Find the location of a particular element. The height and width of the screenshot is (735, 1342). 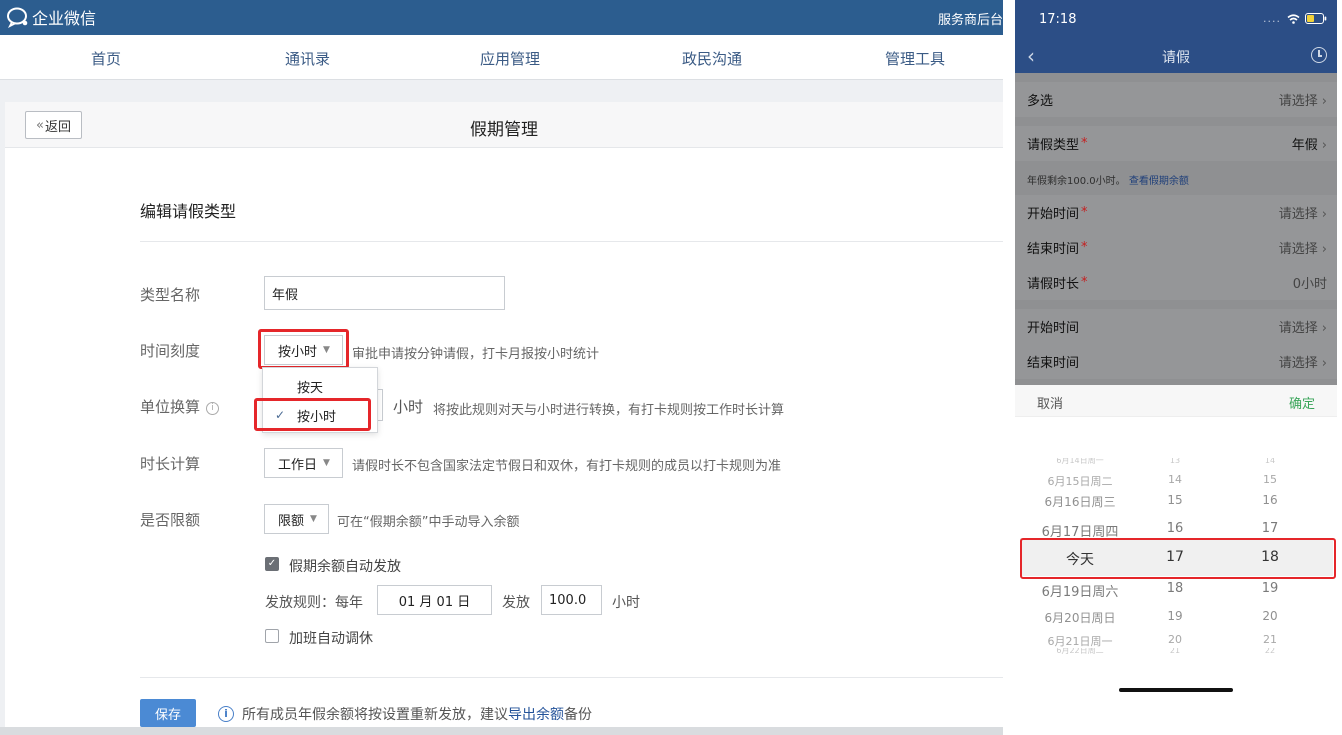

nav-home: 首页 is located at coordinates (106, 58).